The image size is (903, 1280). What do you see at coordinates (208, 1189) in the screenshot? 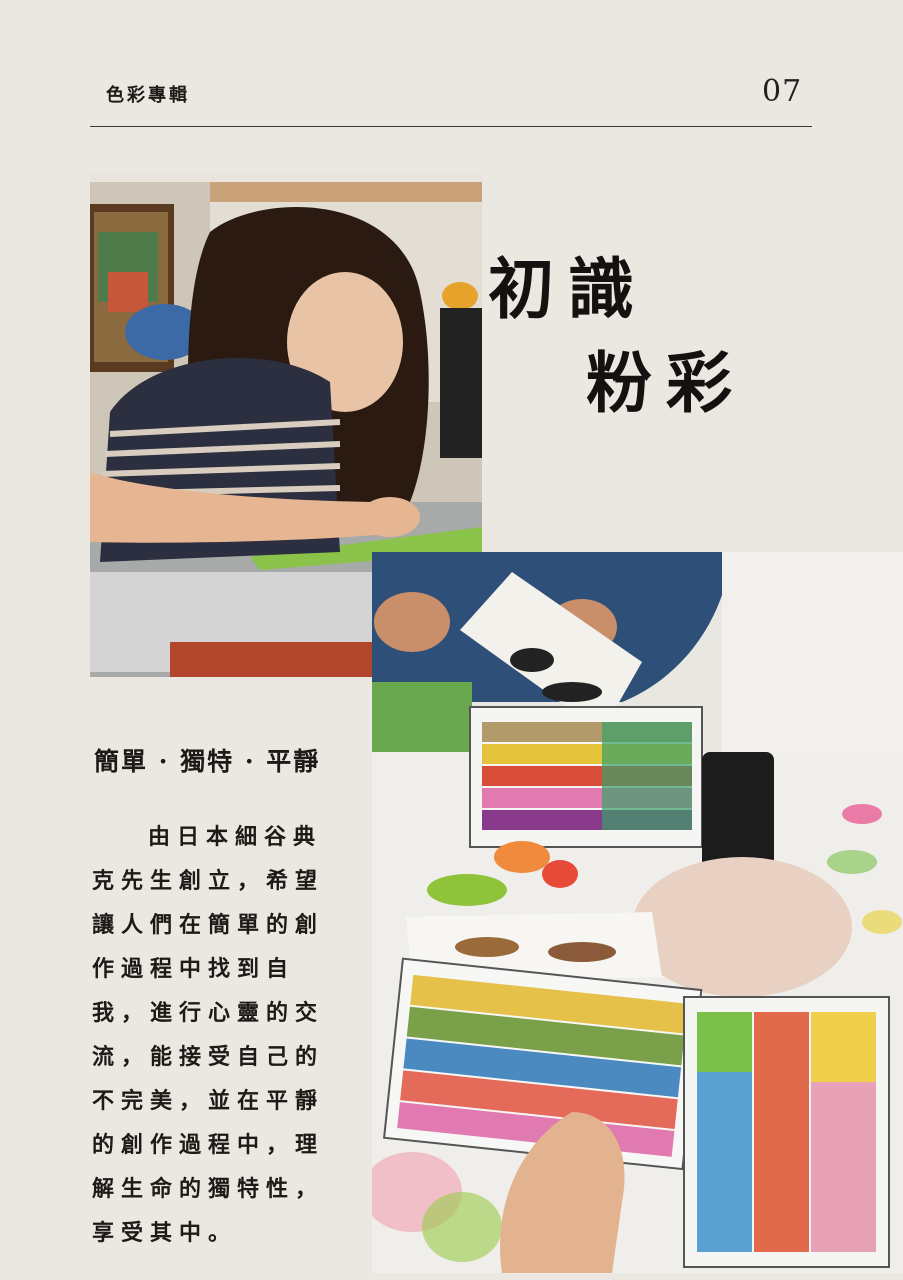
I see `body-line: 解生命的獨特性，` at bounding box center [208, 1189].